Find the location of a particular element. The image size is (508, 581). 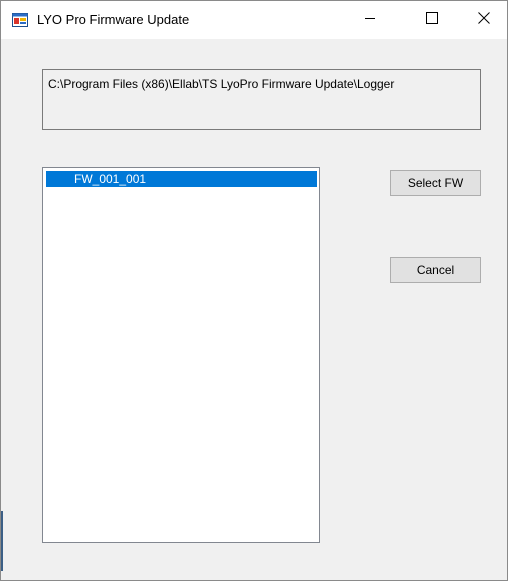

app-window-icon is located at coordinates (20, 20).